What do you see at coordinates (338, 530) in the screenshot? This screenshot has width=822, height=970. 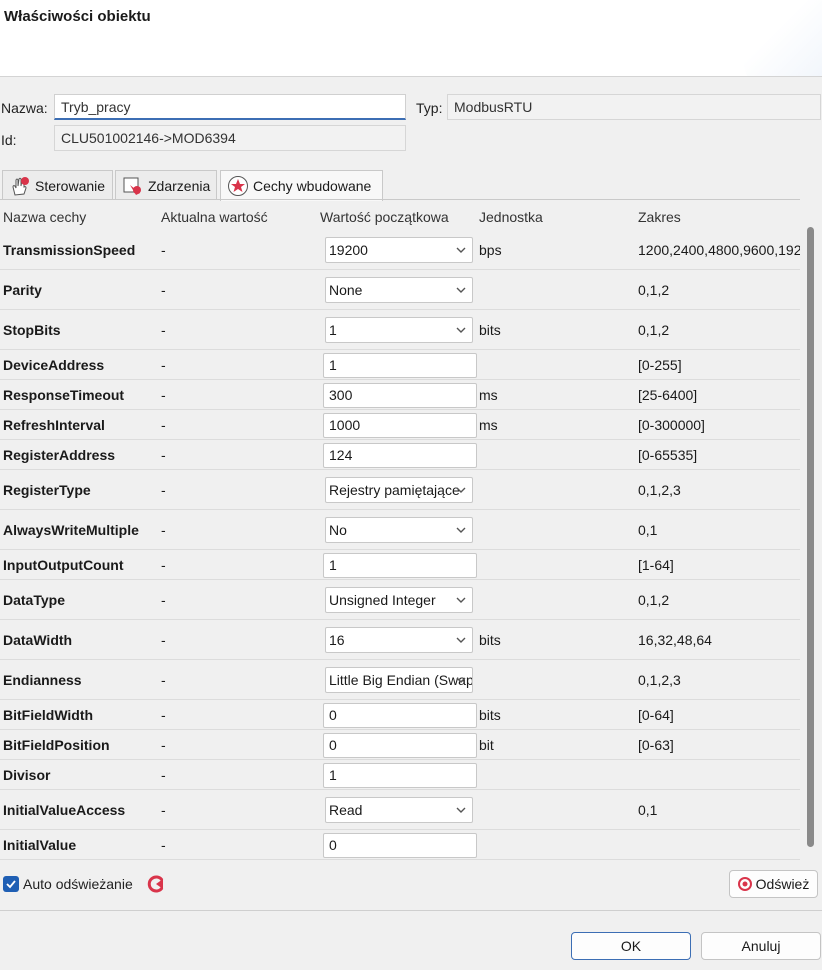 I see `select-value: No` at bounding box center [338, 530].